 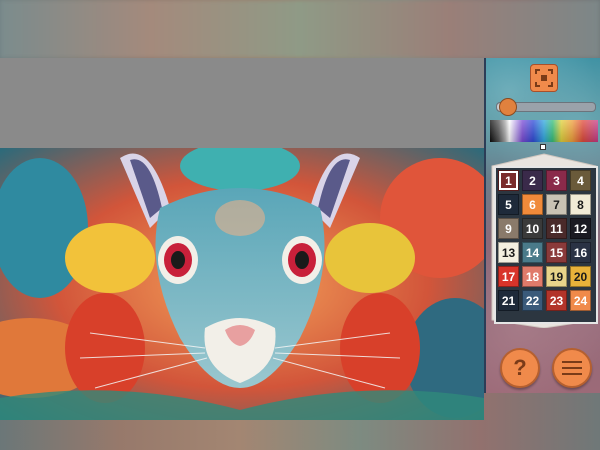 What do you see at coordinates (508, 180) in the screenshot?
I see `palette-color-1: 1` at bounding box center [508, 180].